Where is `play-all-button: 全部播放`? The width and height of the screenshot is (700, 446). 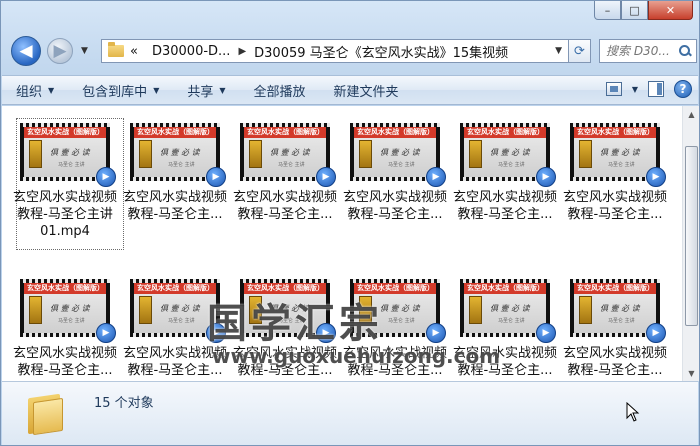 play-all-button: 全部播放 is located at coordinates (280, 90).